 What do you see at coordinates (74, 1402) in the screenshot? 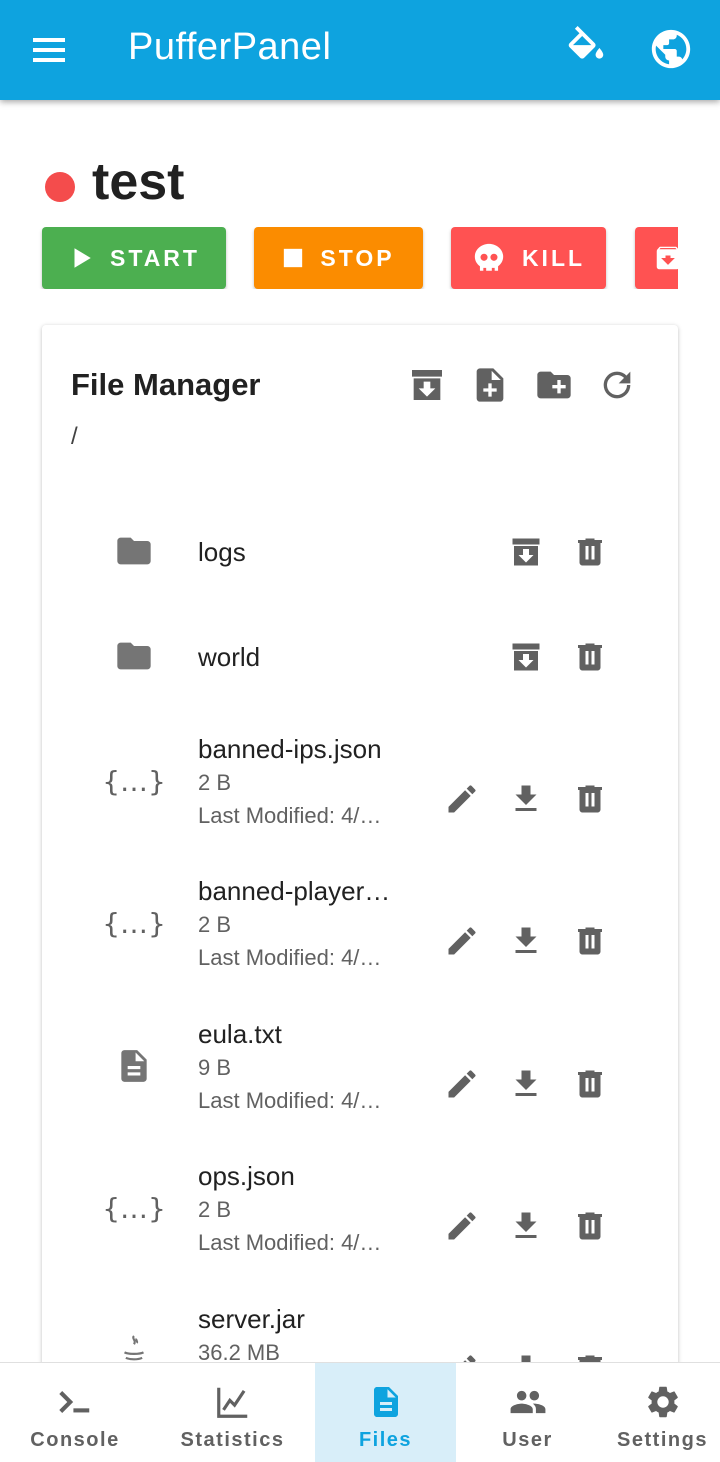
I see `console-icon` at bounding box center [74, 1402].